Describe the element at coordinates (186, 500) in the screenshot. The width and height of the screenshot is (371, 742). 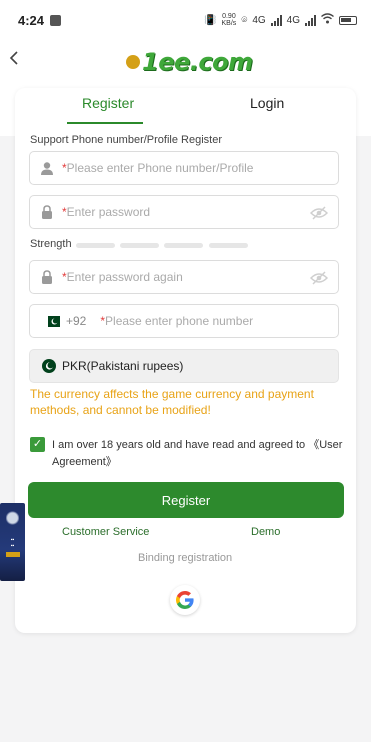
I see `register-button: Register` at that location.